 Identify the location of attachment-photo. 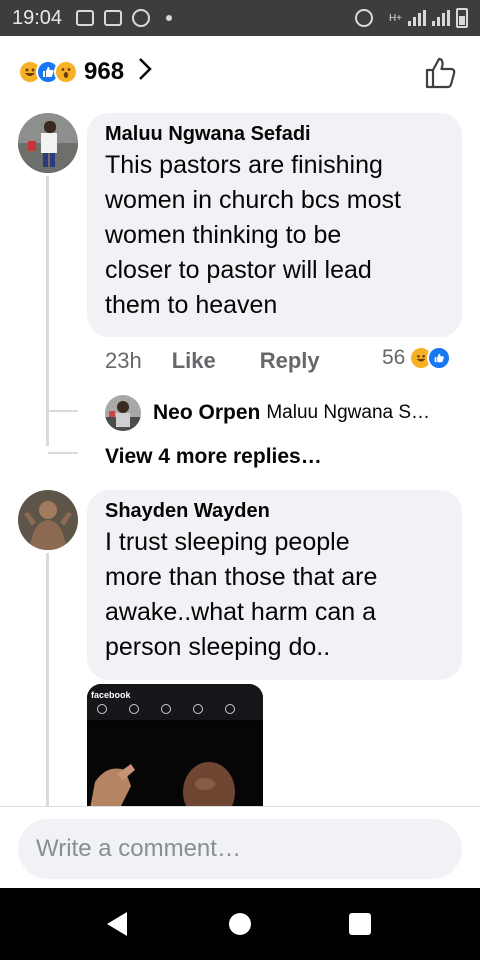
(175, 769).